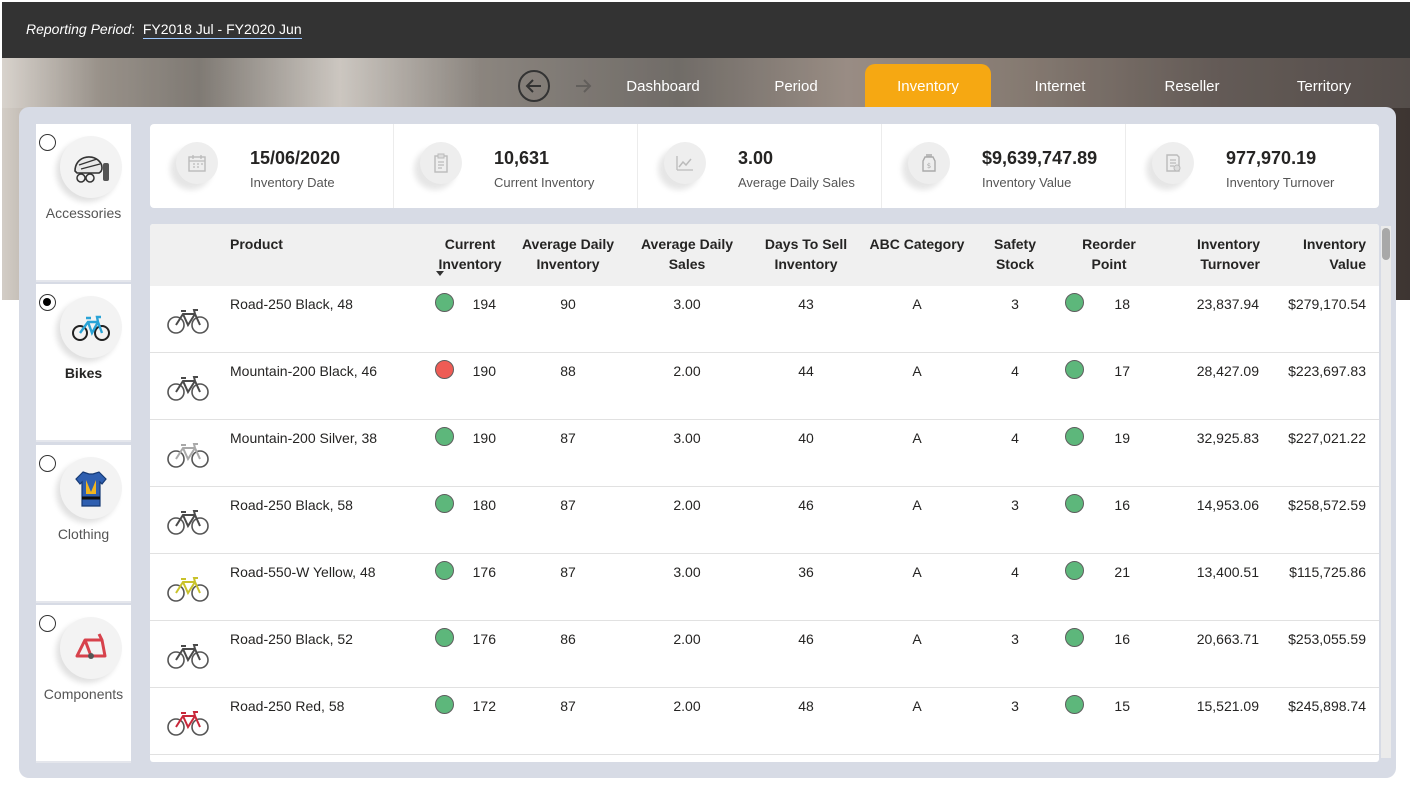 This screenshot has height=796, width=1412. What do you see at coordinates (1109, 254) in the screenshot?
I see `column-header-reorder-point: Reorder Point` at bounding box center [1109, 254].